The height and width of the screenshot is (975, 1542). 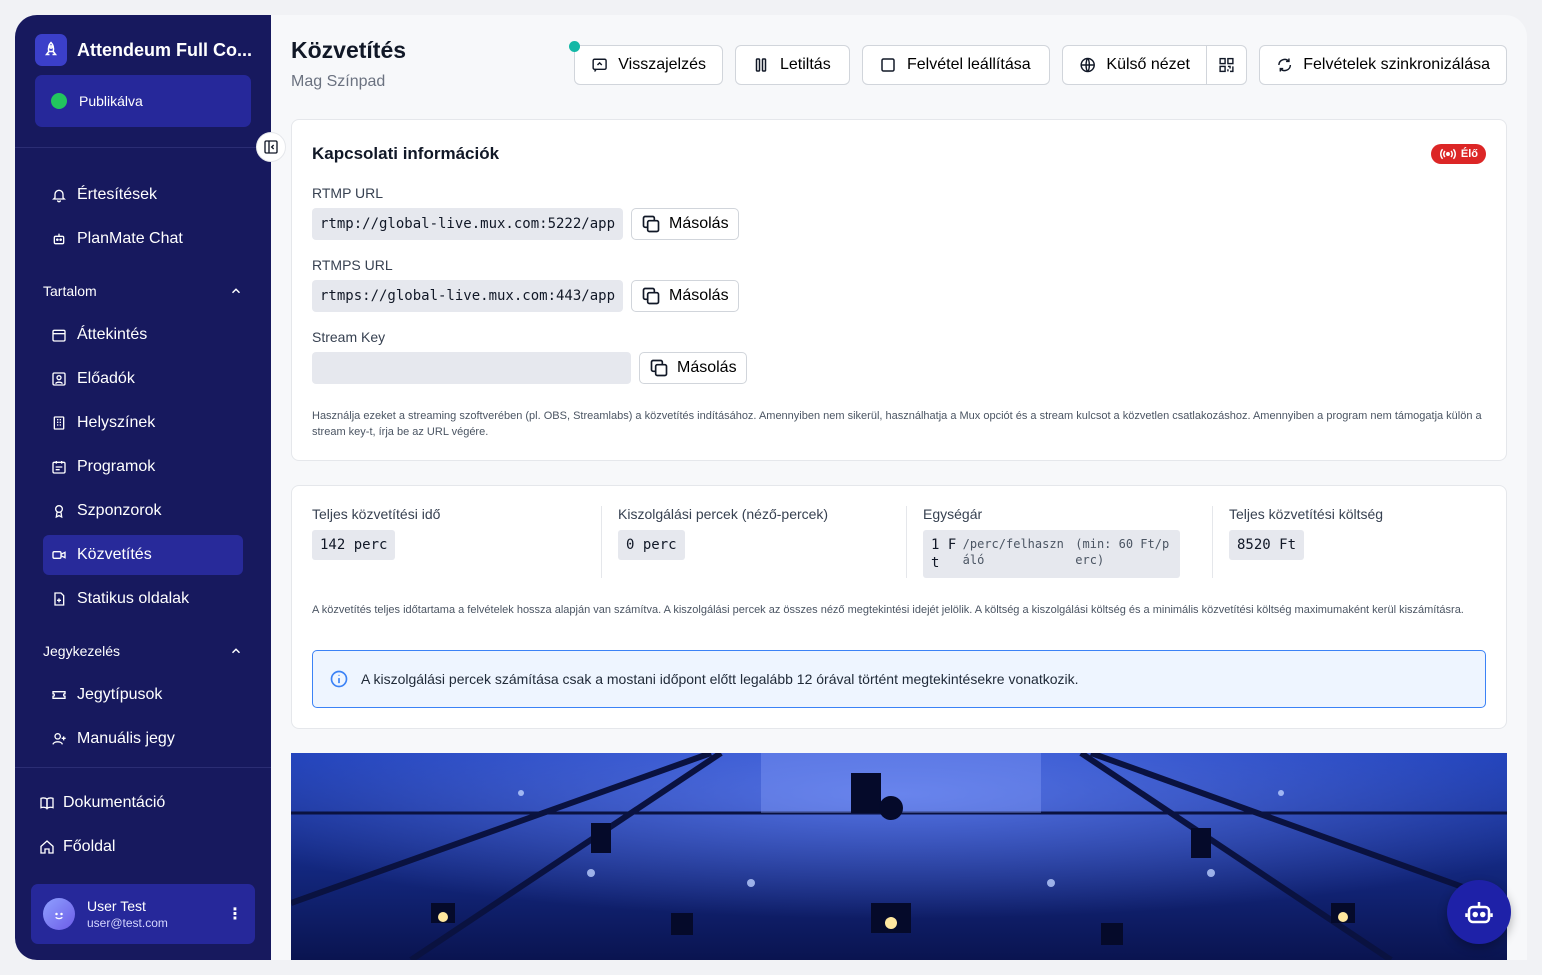 I want to click on sidebar-item-label: Szponzorok, so click(x=119, y=510).